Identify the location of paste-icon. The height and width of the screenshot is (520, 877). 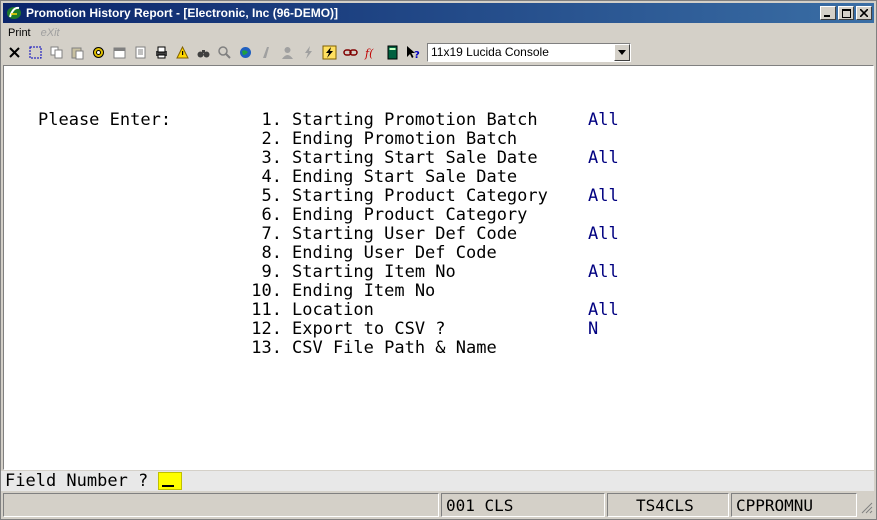
(77, 53).